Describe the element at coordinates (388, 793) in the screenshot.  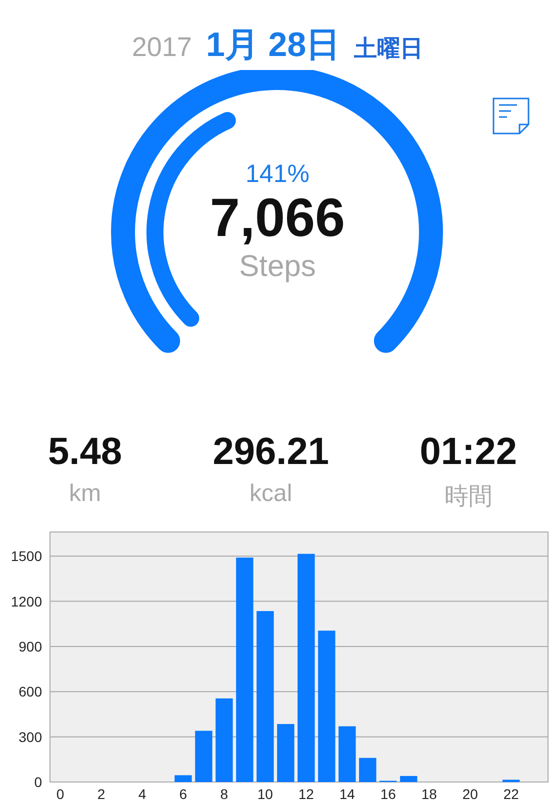
I see `x-tick-label: 16` at that location.